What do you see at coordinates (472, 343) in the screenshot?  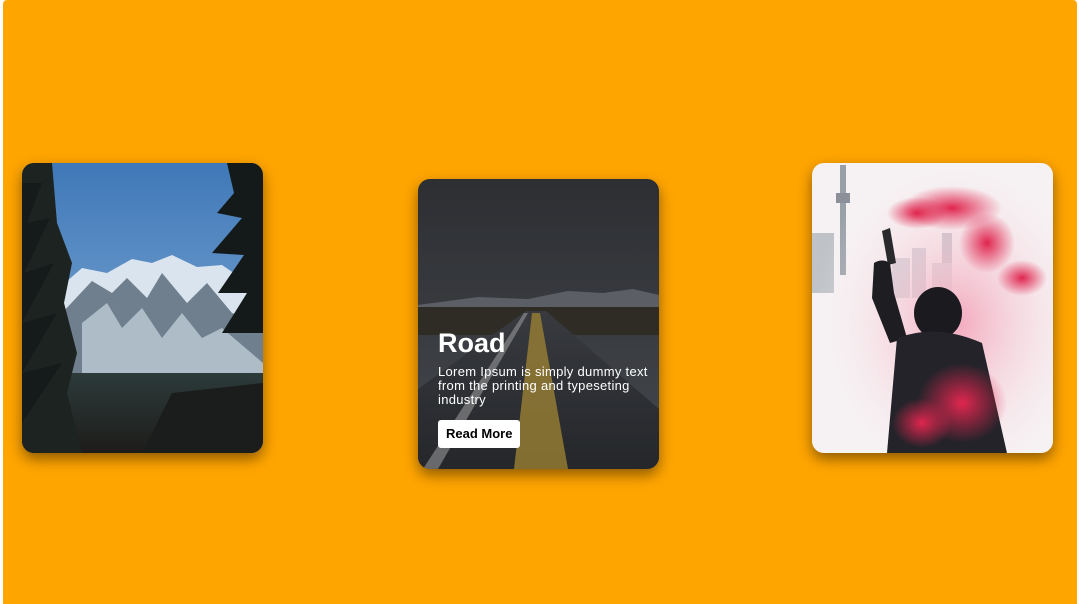 I see `card-title: Road` at bounding box center [472, 343].